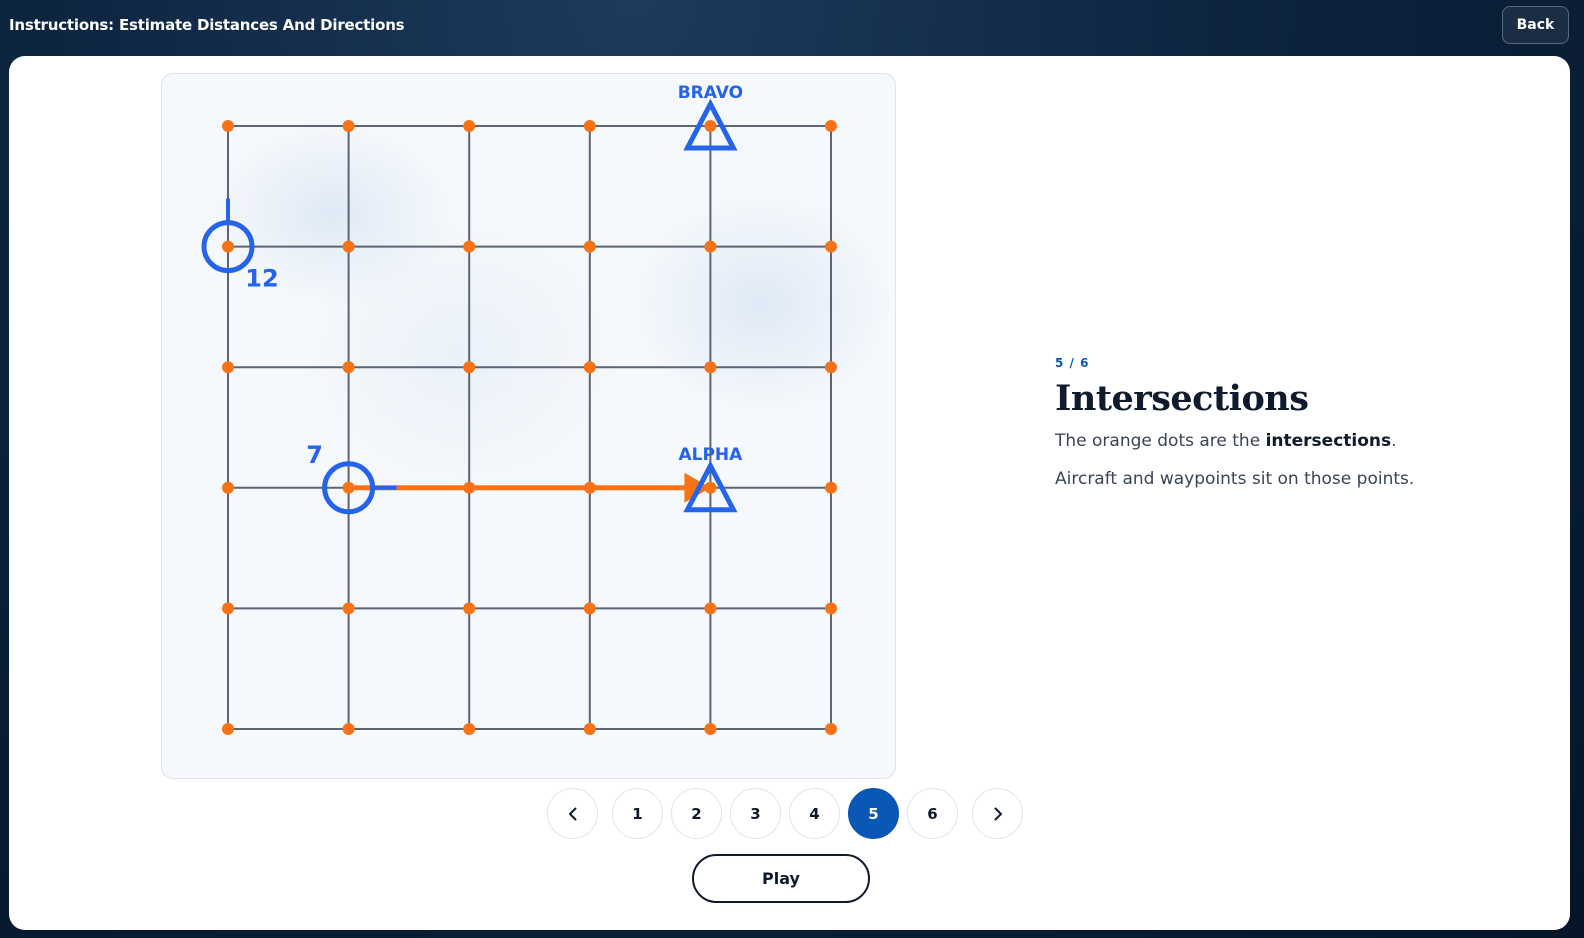 The height and width of the screenshot is (938, 1584). Describe the element at coordinates (873, 813) in the screenshot. I see `page-button-5: 5` at that location.